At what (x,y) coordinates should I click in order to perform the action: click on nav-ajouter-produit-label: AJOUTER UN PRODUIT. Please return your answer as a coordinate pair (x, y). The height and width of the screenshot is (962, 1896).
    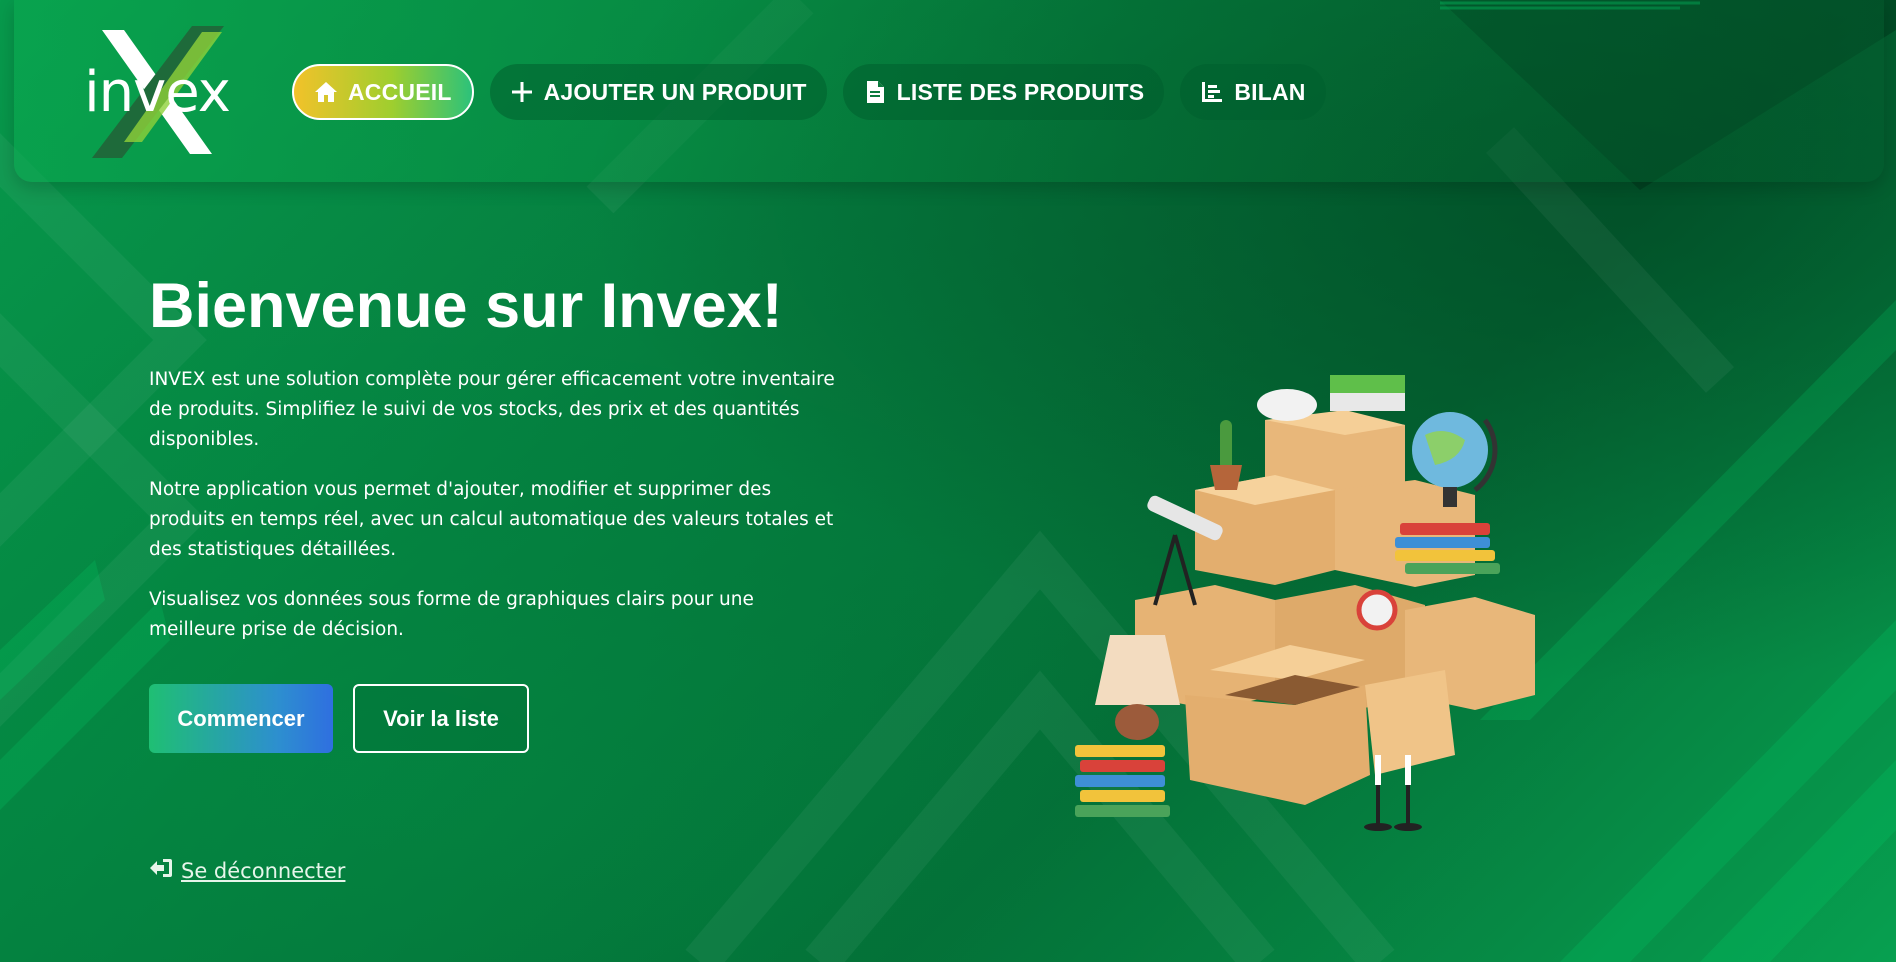
    Looking at the image, I should click on (675, 91).